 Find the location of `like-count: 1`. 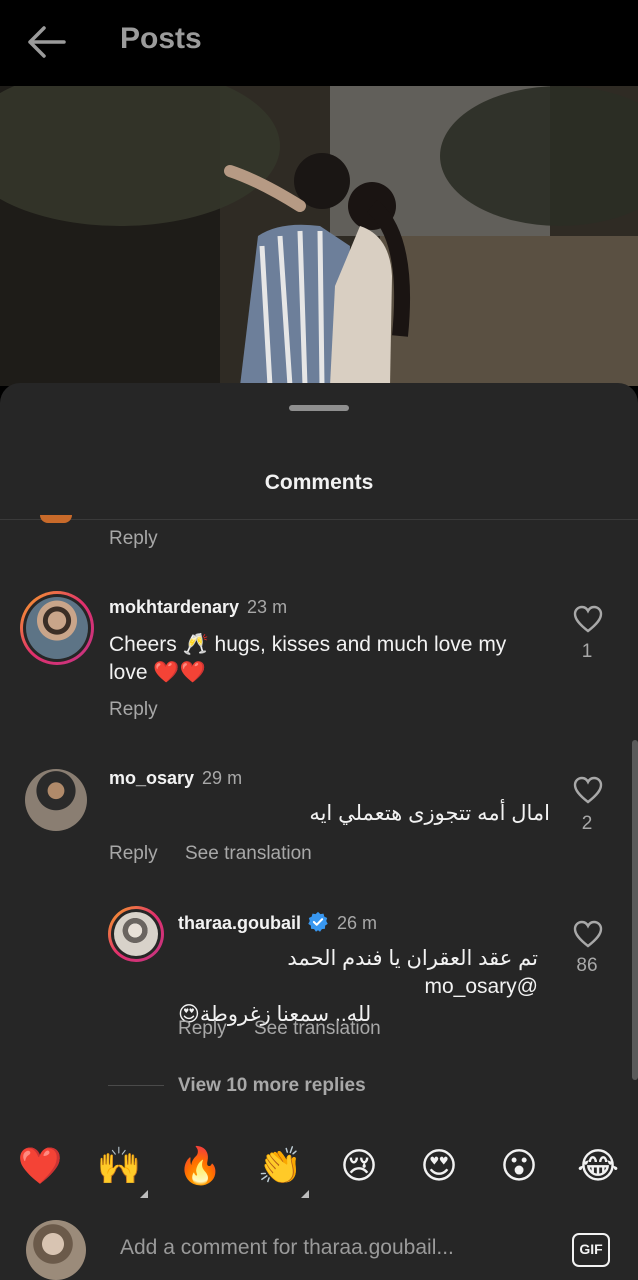

like-count: 1 is located at coordinates (587, 651).